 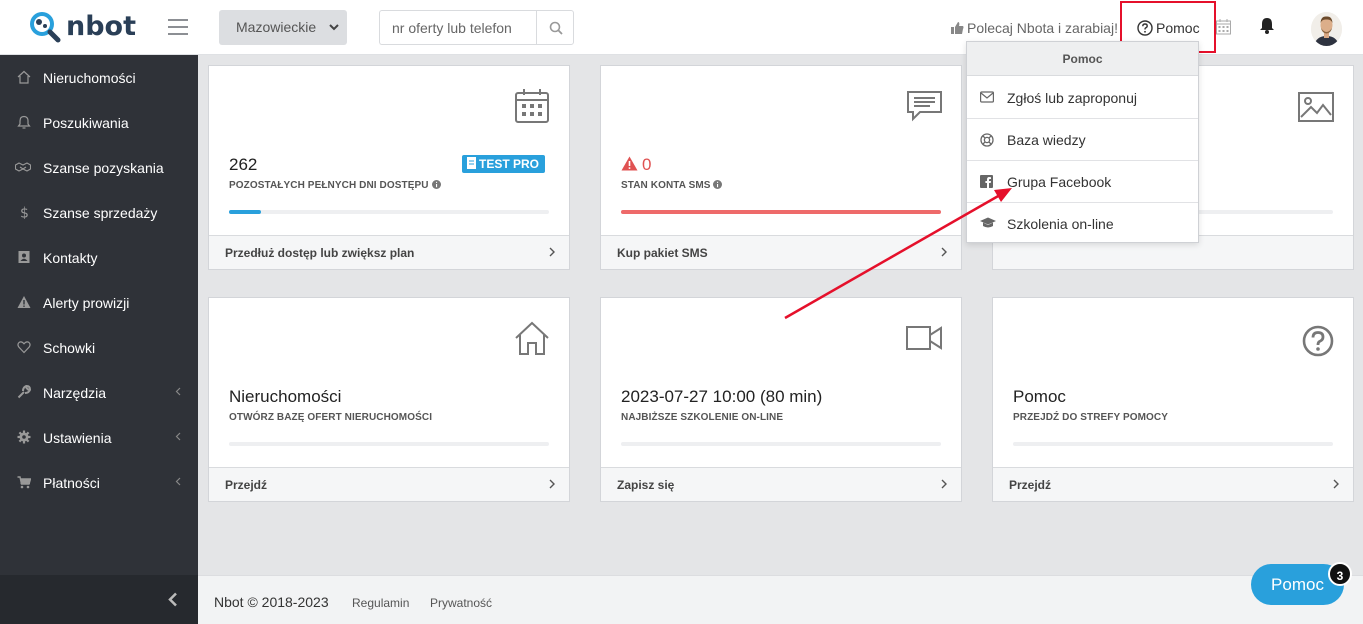 What do you see at coordinates (1316, 107) in the screenshot?
I see `image-icon` at bounding box center [1316, 107].